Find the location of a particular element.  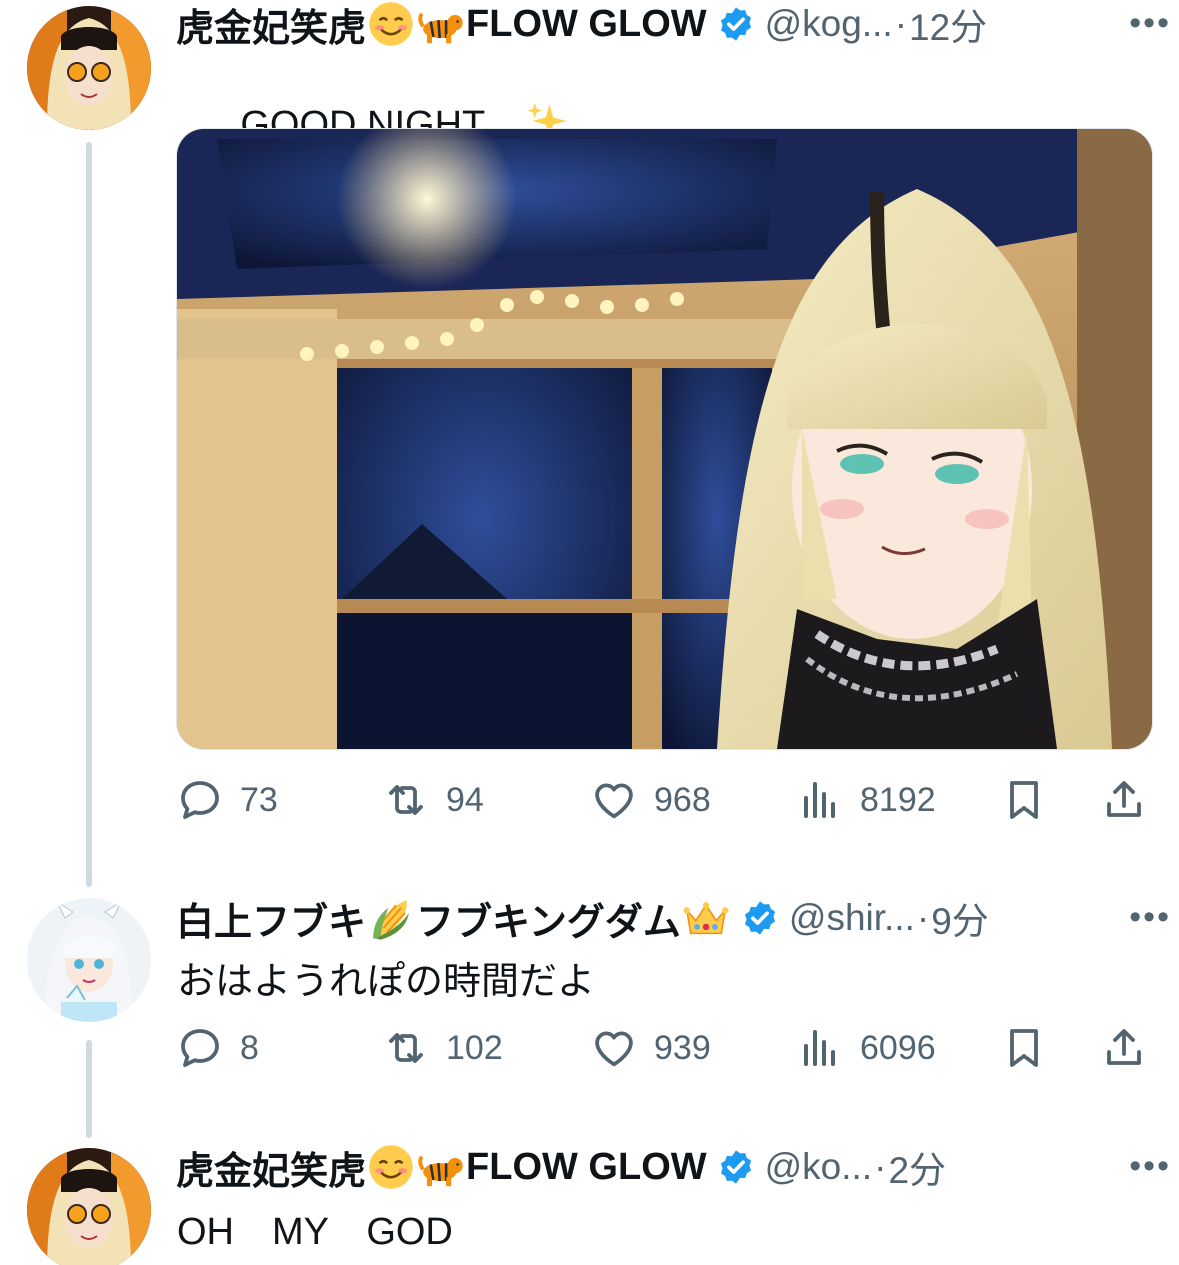

reply-button: 73 is located at coordinates (227, 800).